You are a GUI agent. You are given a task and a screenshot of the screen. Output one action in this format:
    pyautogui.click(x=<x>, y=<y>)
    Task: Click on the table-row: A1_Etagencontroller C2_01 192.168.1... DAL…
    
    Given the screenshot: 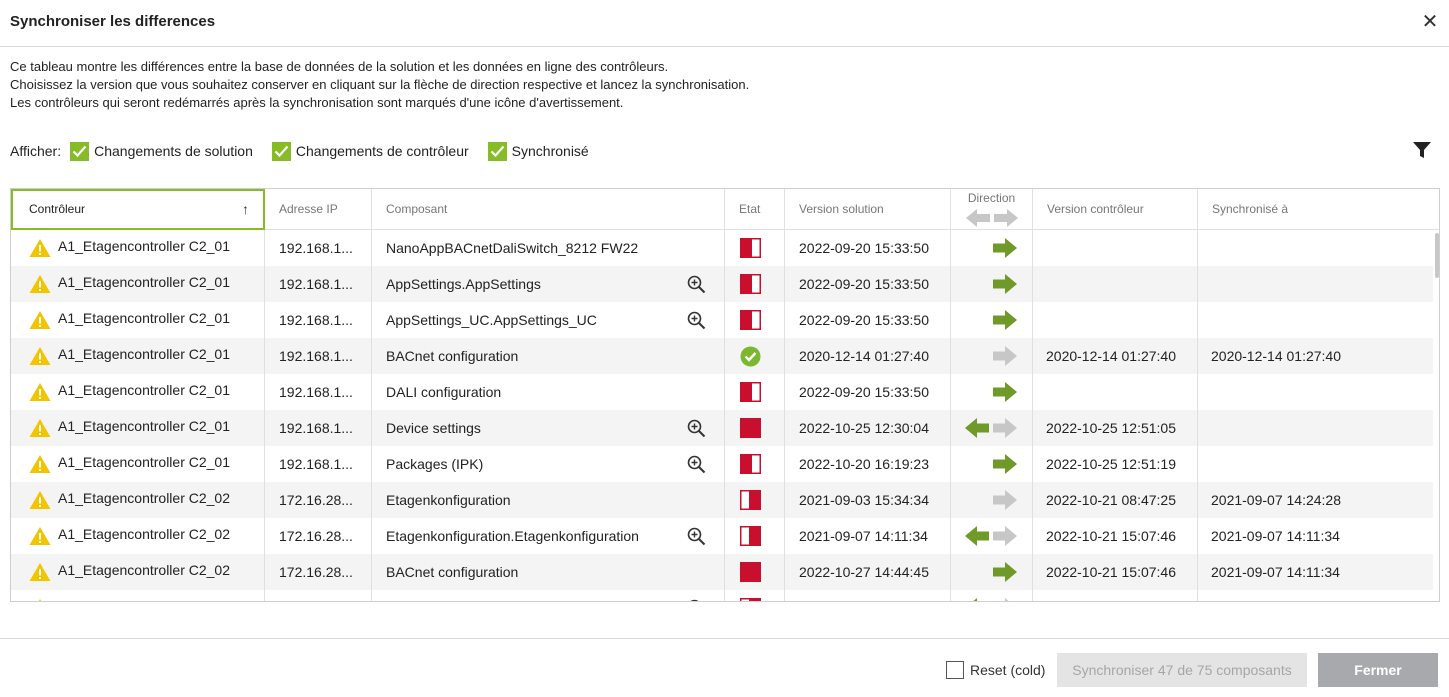 What is the action you would take?
    pyautogui.click(x=722, y=392)
    